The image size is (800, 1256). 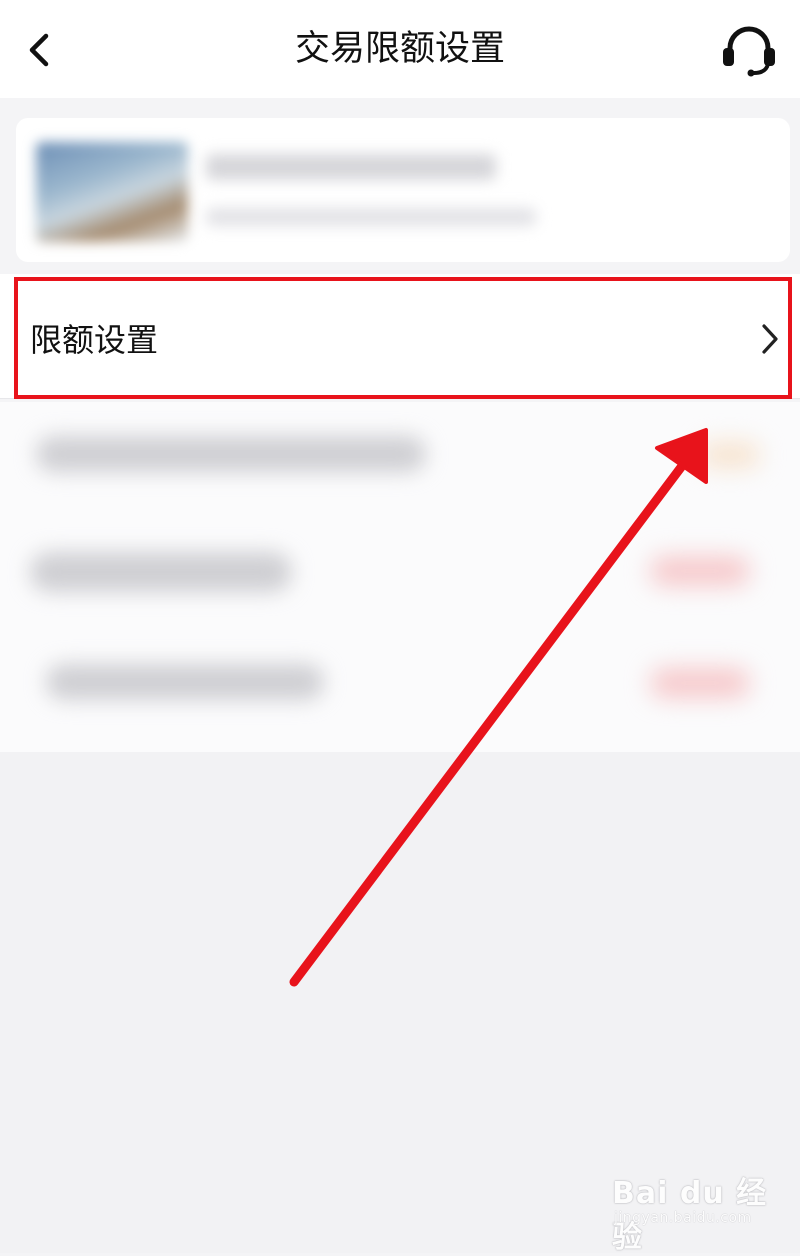 I want to click on card-detail-blurred, so click(x=371, y=217).